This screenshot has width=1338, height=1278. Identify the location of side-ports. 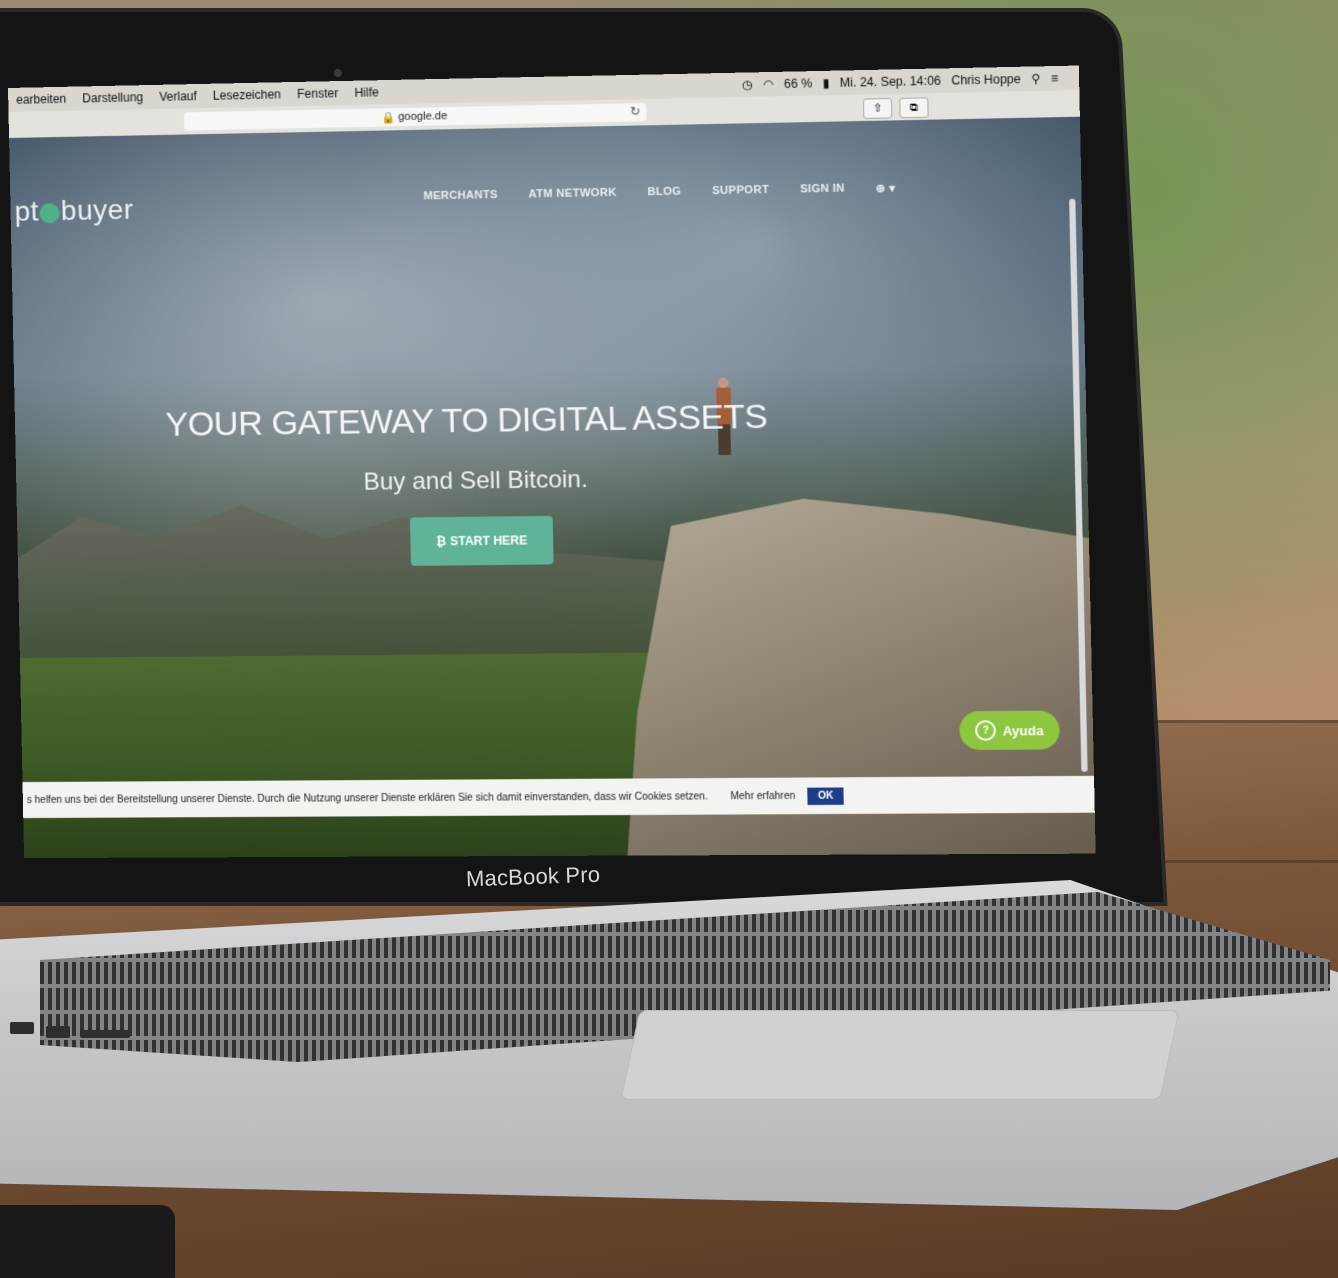
(80, 1033).